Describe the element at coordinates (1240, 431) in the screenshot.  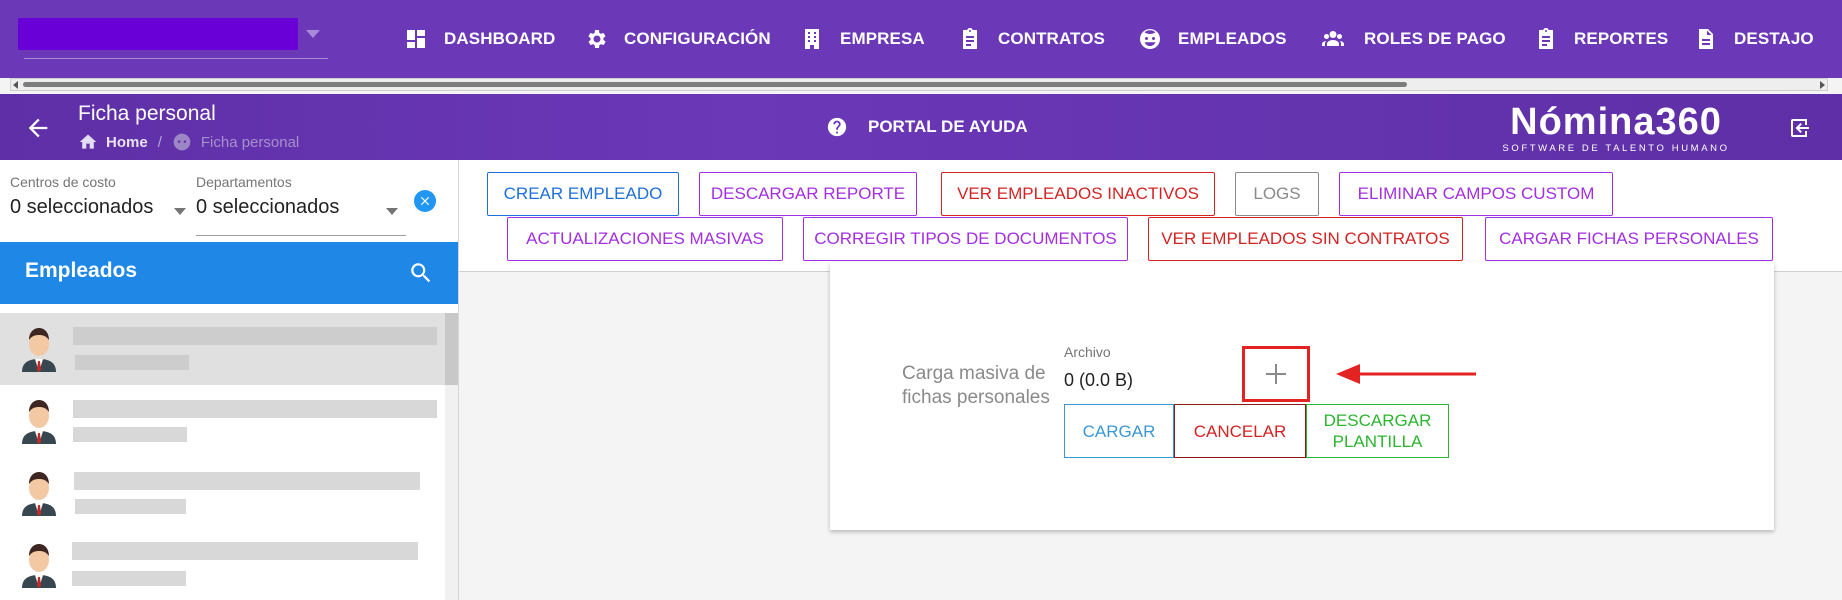
I see `cancelar-button: CANCELAR` at that location.